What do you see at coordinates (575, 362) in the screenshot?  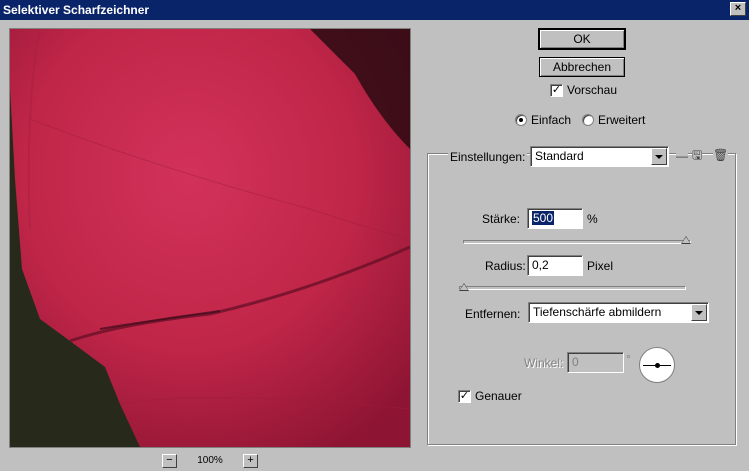 I see `angle-value: 0` at bounding box center [575, 362].